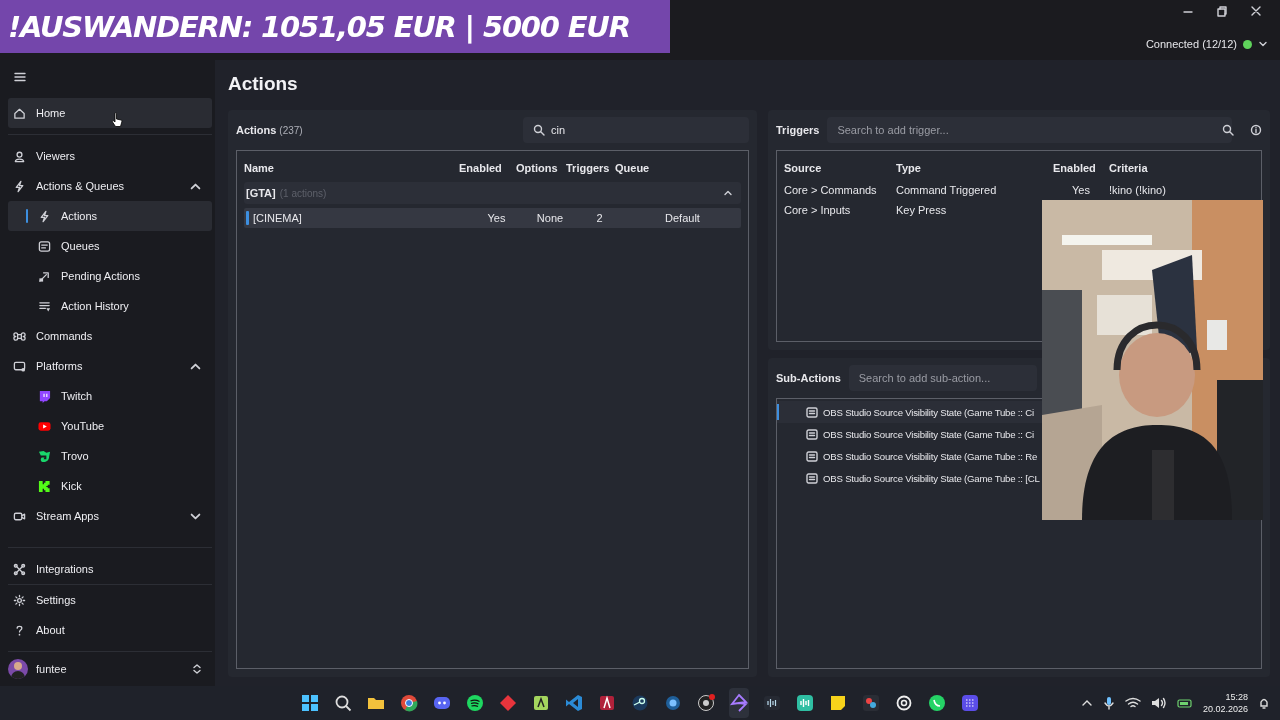 This screenshot has height=720, width=1280. I want to click on column-header: Source, so click(840, 168).